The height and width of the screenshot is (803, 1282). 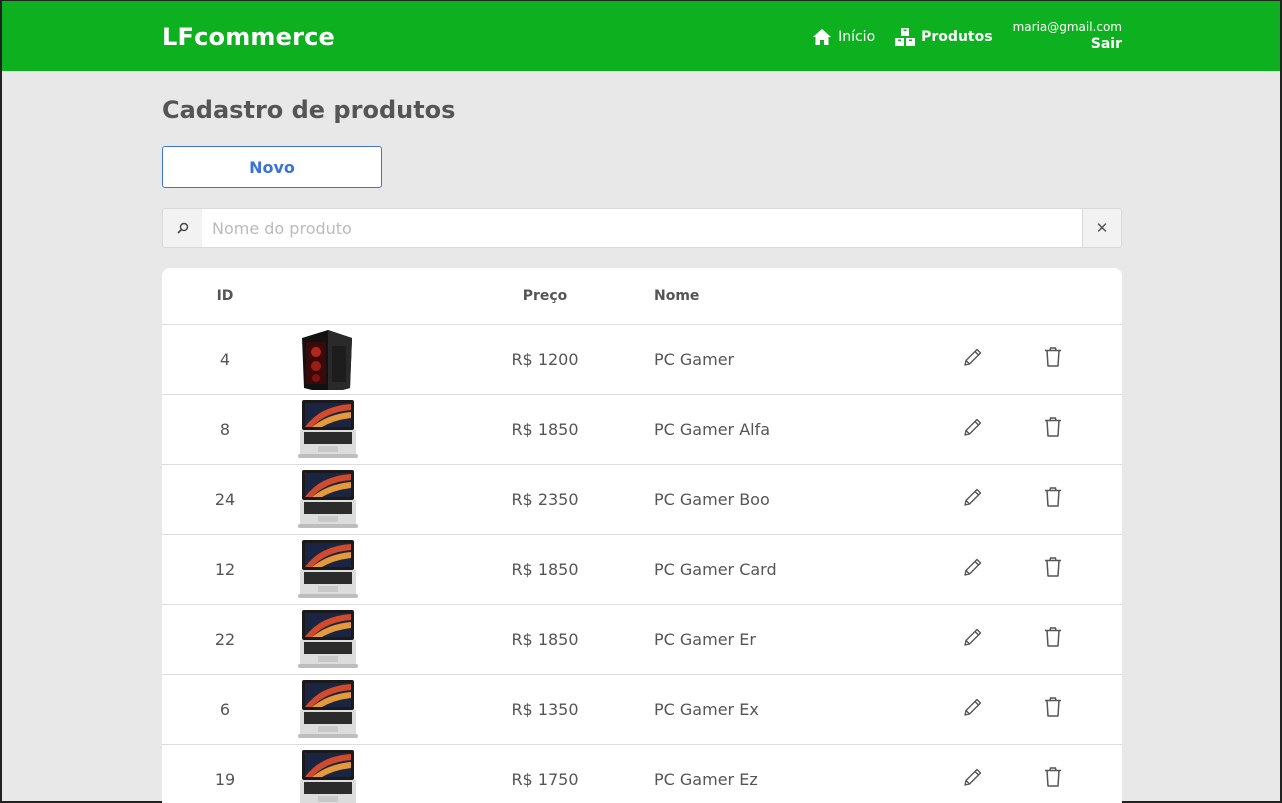 I want to click on product-price: R$ 1750, so click(x=545, y=773).